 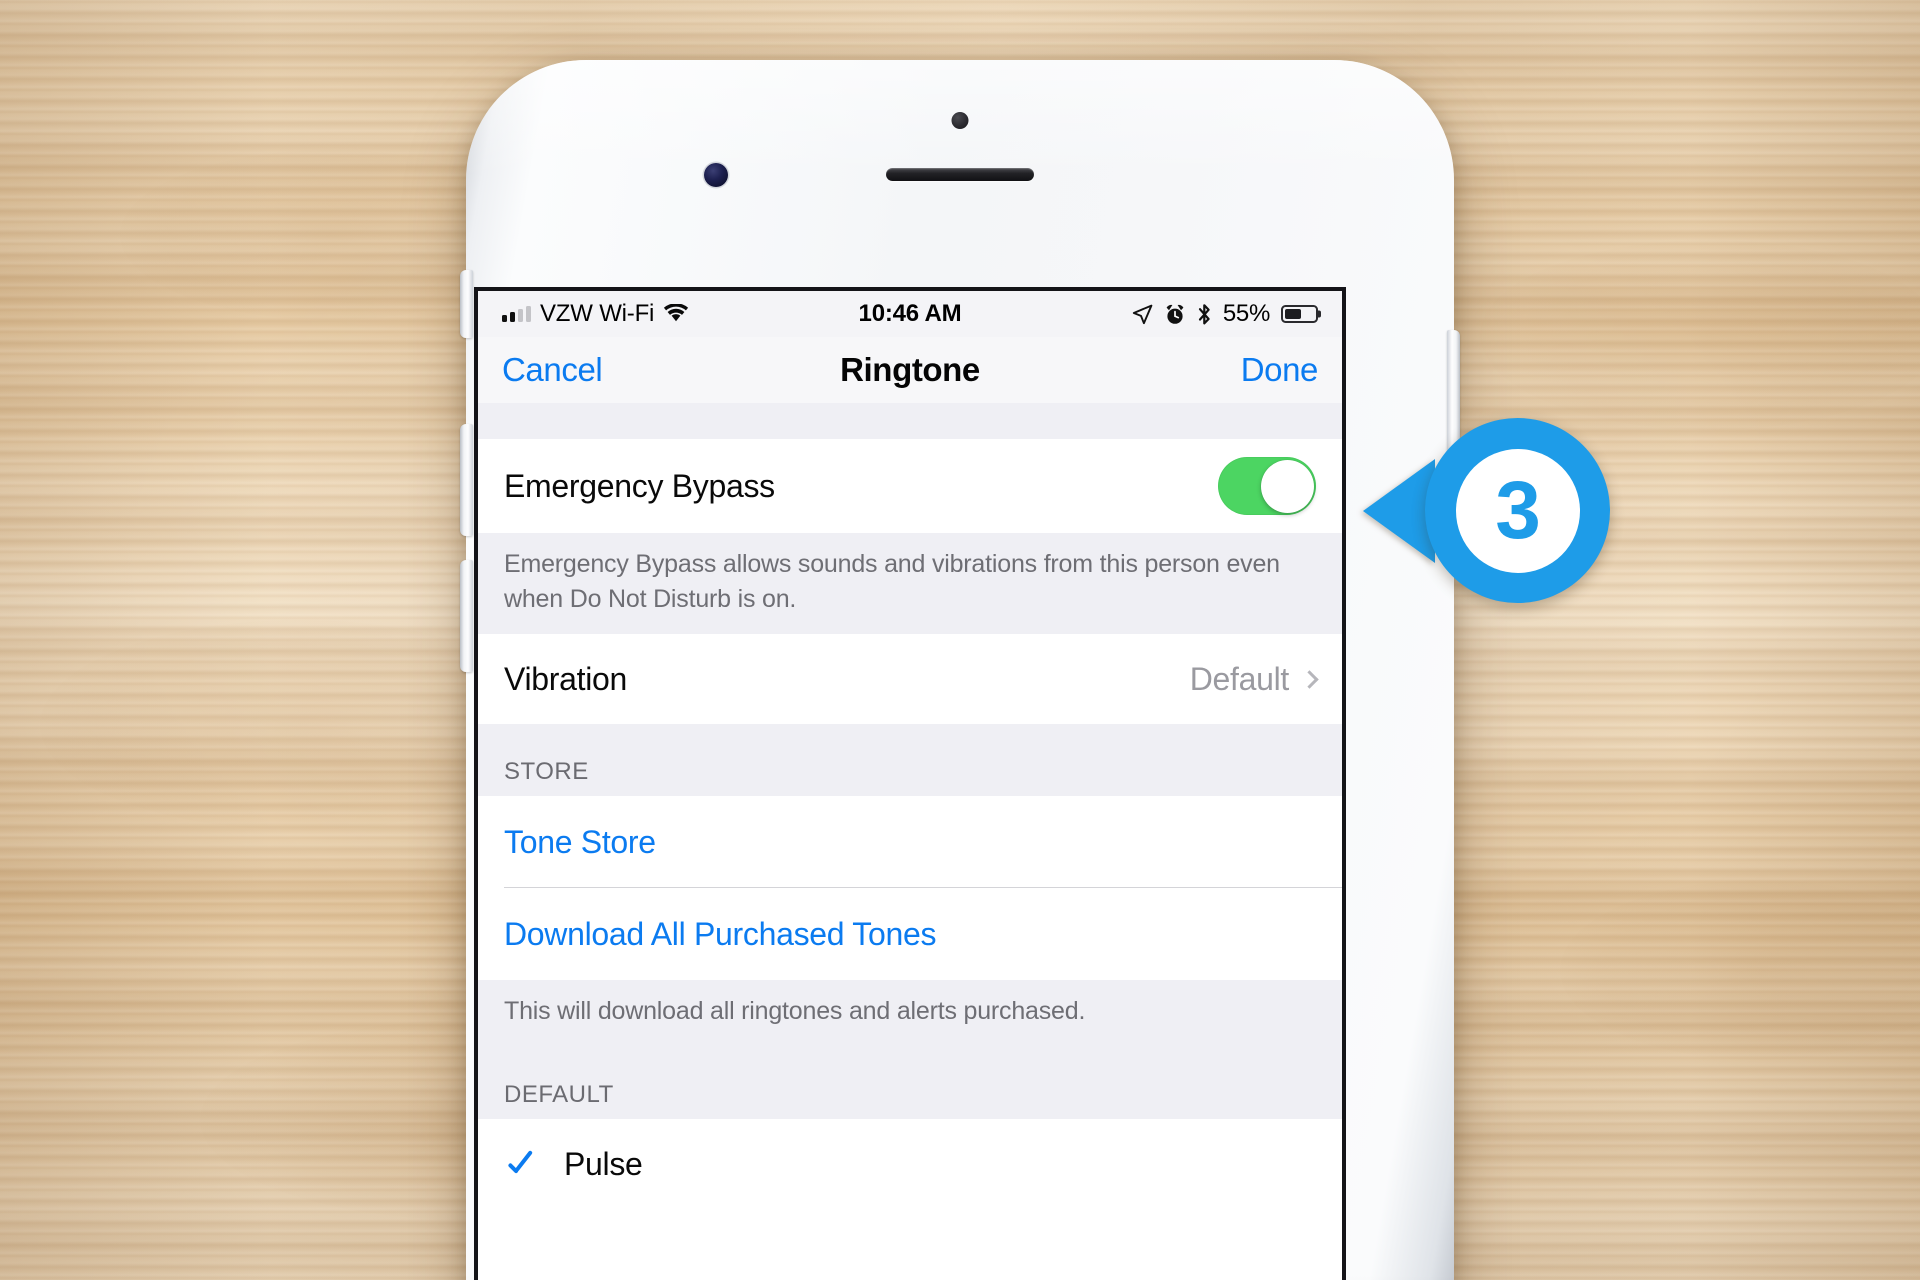 I want to click on volume-up-button, so click(x=466, y=480).